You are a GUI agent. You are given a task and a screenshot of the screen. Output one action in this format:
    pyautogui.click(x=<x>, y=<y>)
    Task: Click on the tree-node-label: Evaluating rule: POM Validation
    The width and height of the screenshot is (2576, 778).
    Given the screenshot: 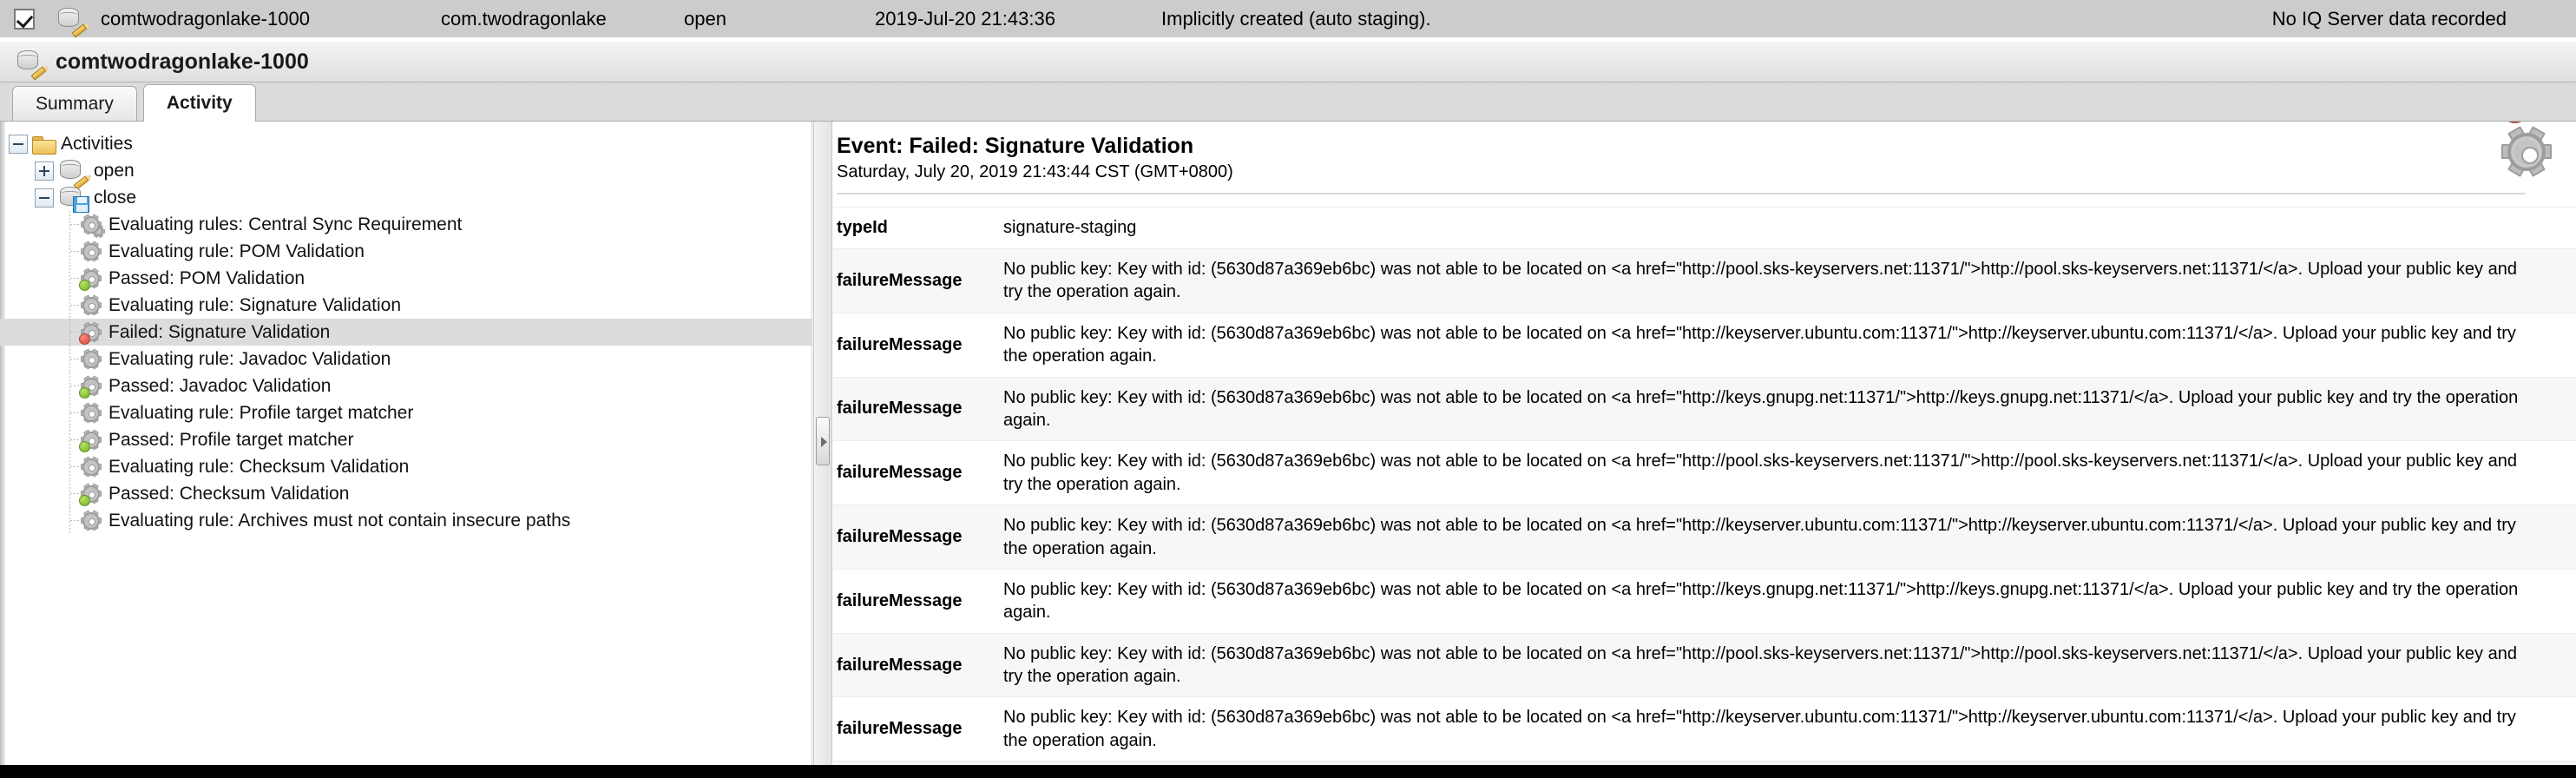 What is the action you would take?
    pyautogui.click(x=237, y=251)
    